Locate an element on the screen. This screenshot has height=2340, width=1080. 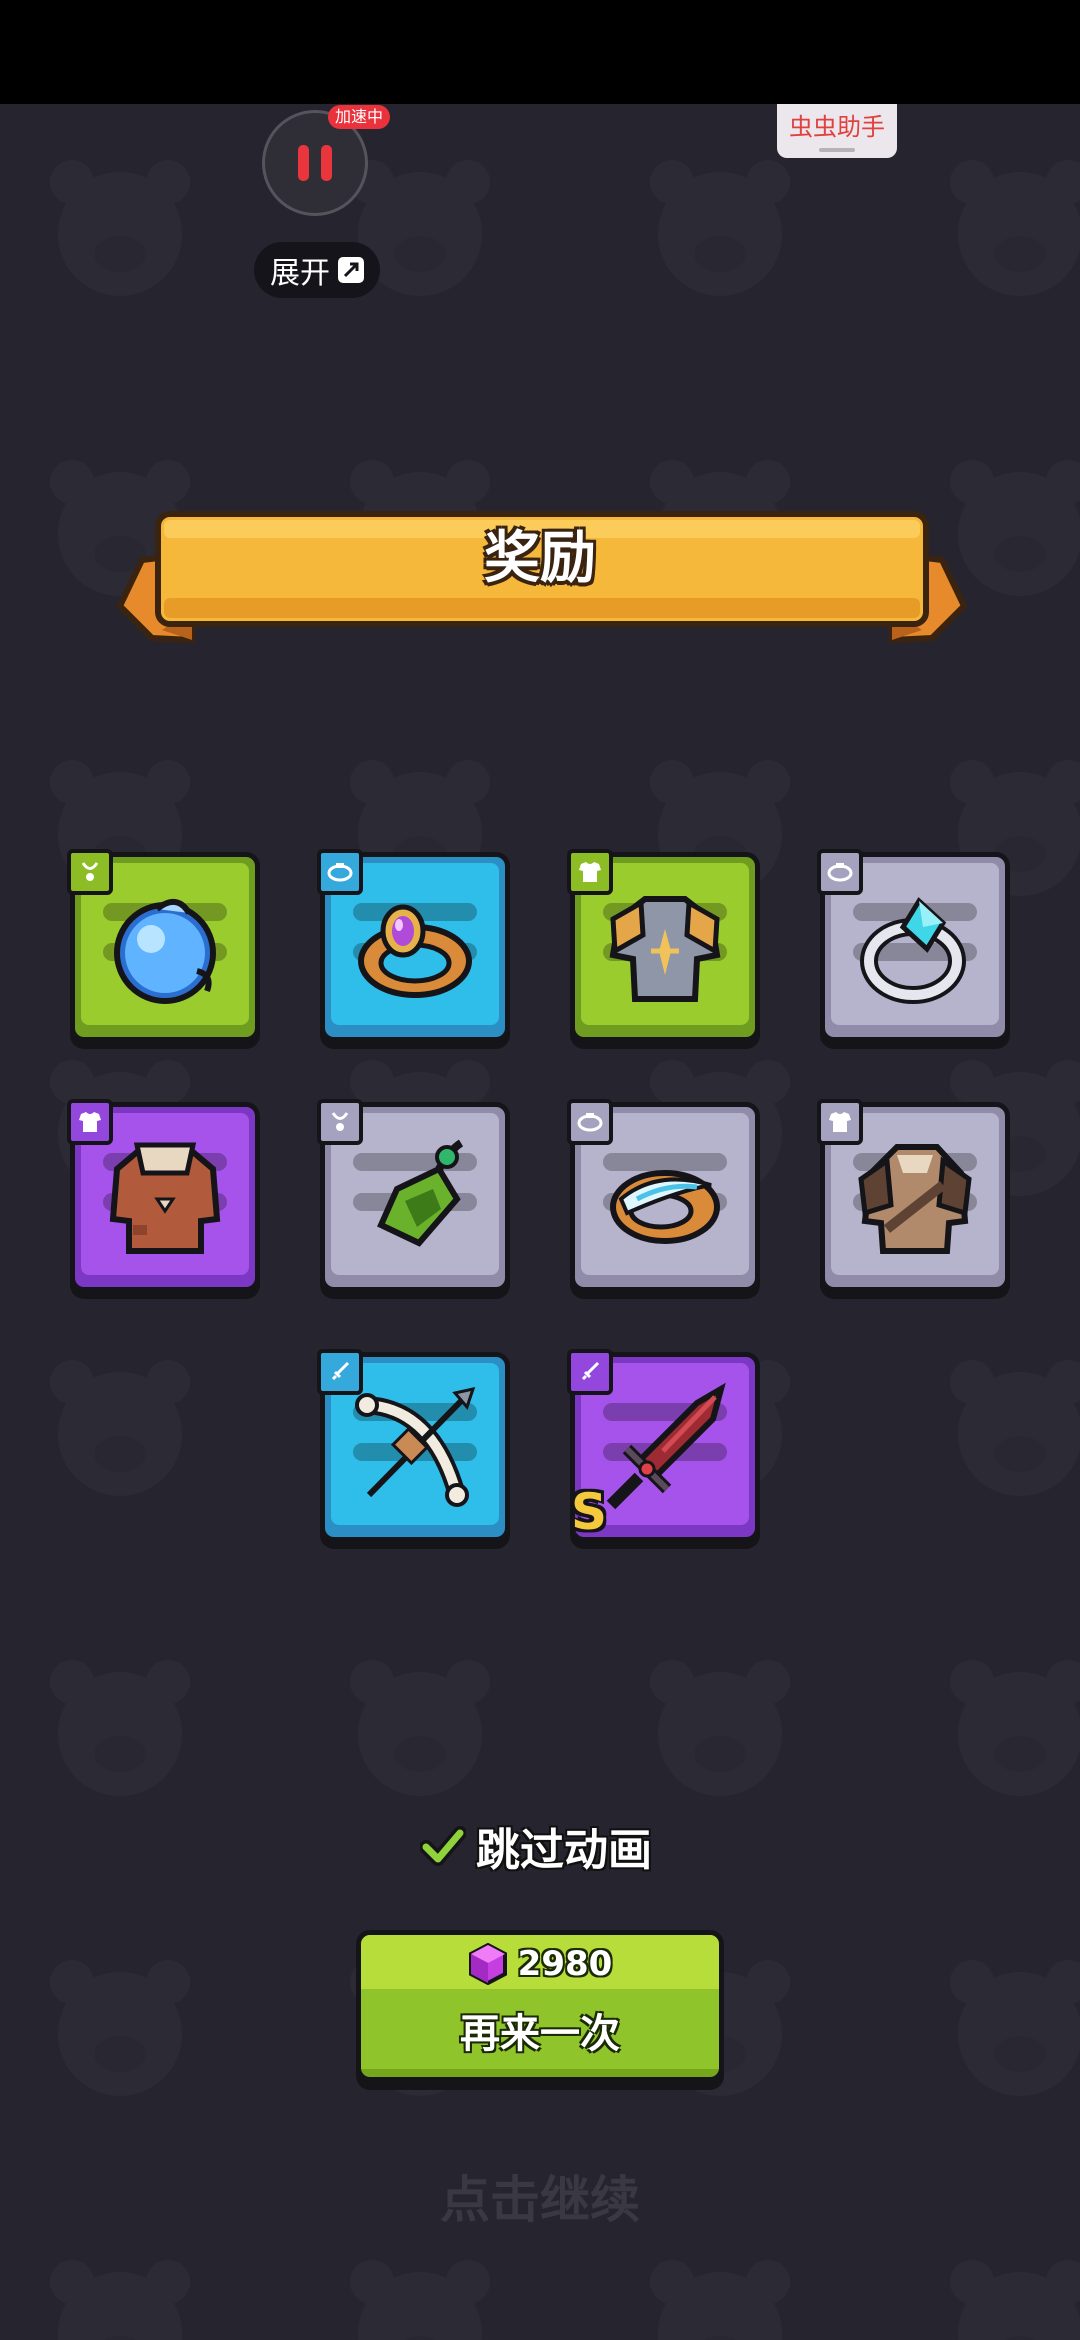
bone-bow-icon is located at coordinates (415, 1446).